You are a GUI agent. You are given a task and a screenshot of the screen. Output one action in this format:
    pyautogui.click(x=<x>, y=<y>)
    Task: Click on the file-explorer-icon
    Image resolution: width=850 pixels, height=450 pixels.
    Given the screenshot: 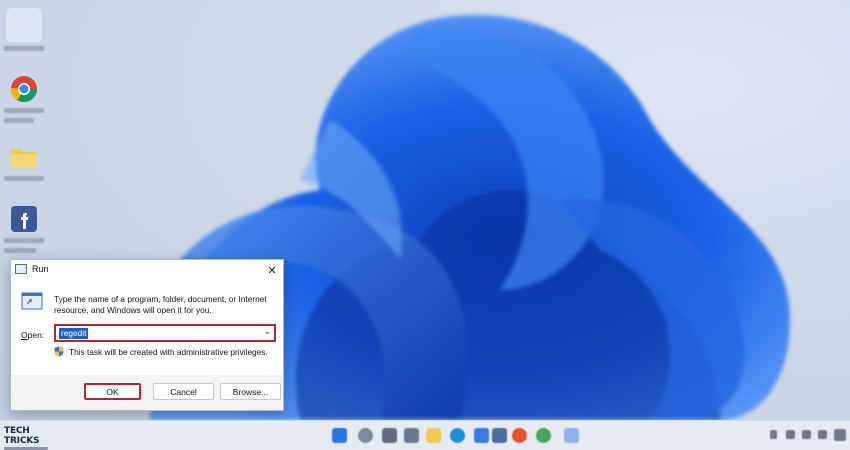 What is the action you would take?
    pyautogui.click(x=433, y=435)
    